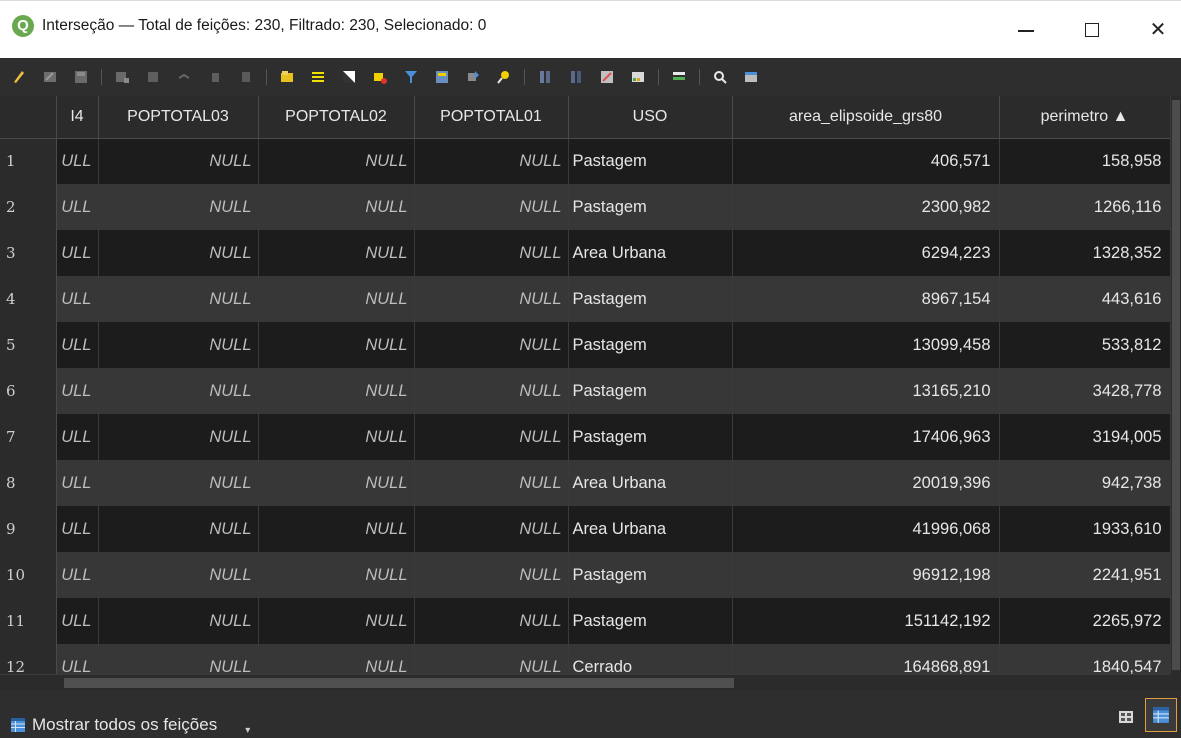 The image size is (1181, 738). What do you see at coordinates (679, 77) in the screenshot?
I see `organize-columns-icon` at bounding box center [679, 77].